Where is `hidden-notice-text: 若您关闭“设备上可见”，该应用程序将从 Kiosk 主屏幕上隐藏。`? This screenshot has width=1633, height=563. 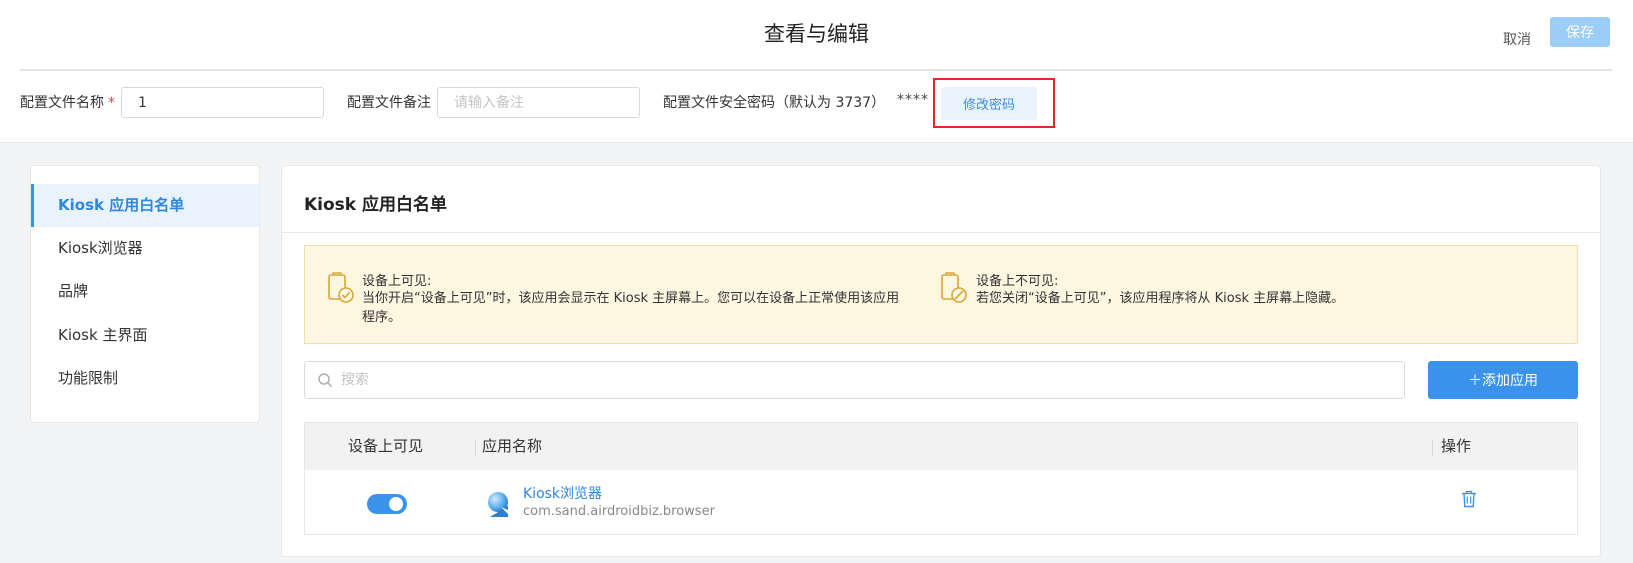 hidden-notice-text: 若您关闭“设备上可见”，该应用程序将从 Kiosk 主屏幕上隐藏。 is located at coordinates (1160, 298).